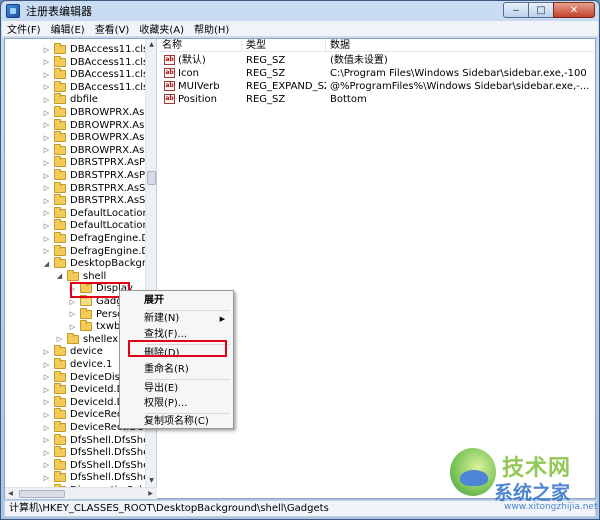 Image resolution: width=600 pixels, height=520 pixels. Describe the element at coordinates (99, 225) in the screenshot. I see `tree-node: ▷ DefaultLocationApi.1` at that location.